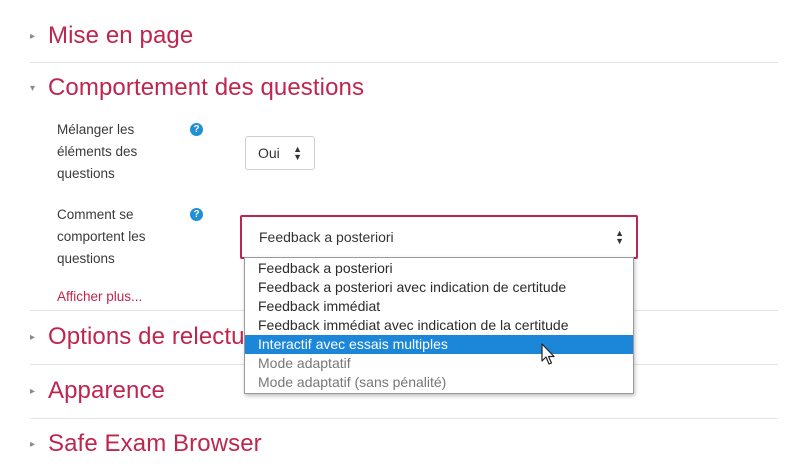 The image size is (790, 466). What do you see at coordinates (439, 306) in the screenshot?
I see `dropdown-option: Feedback immédiat` at bounding box center [439, 306].